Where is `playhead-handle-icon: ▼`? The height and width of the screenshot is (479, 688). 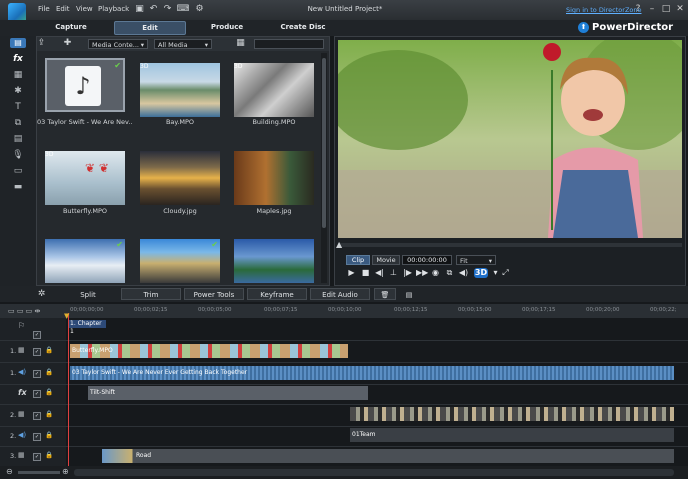 playhead-handle-icon: ▼ is located at coordinates (66, 316).